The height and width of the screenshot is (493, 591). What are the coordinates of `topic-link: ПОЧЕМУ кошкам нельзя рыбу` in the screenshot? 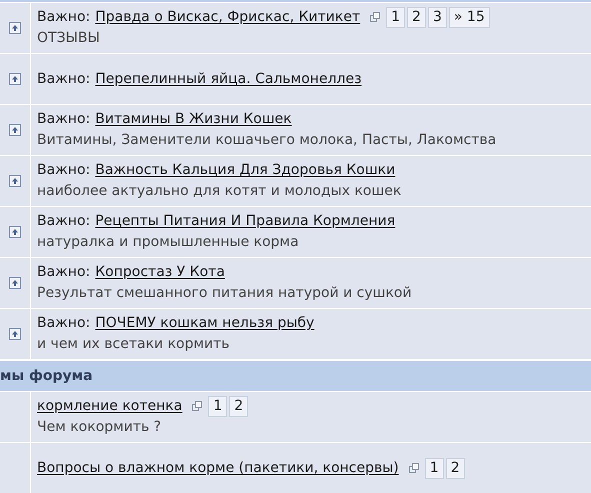 It's located at (204, 323).